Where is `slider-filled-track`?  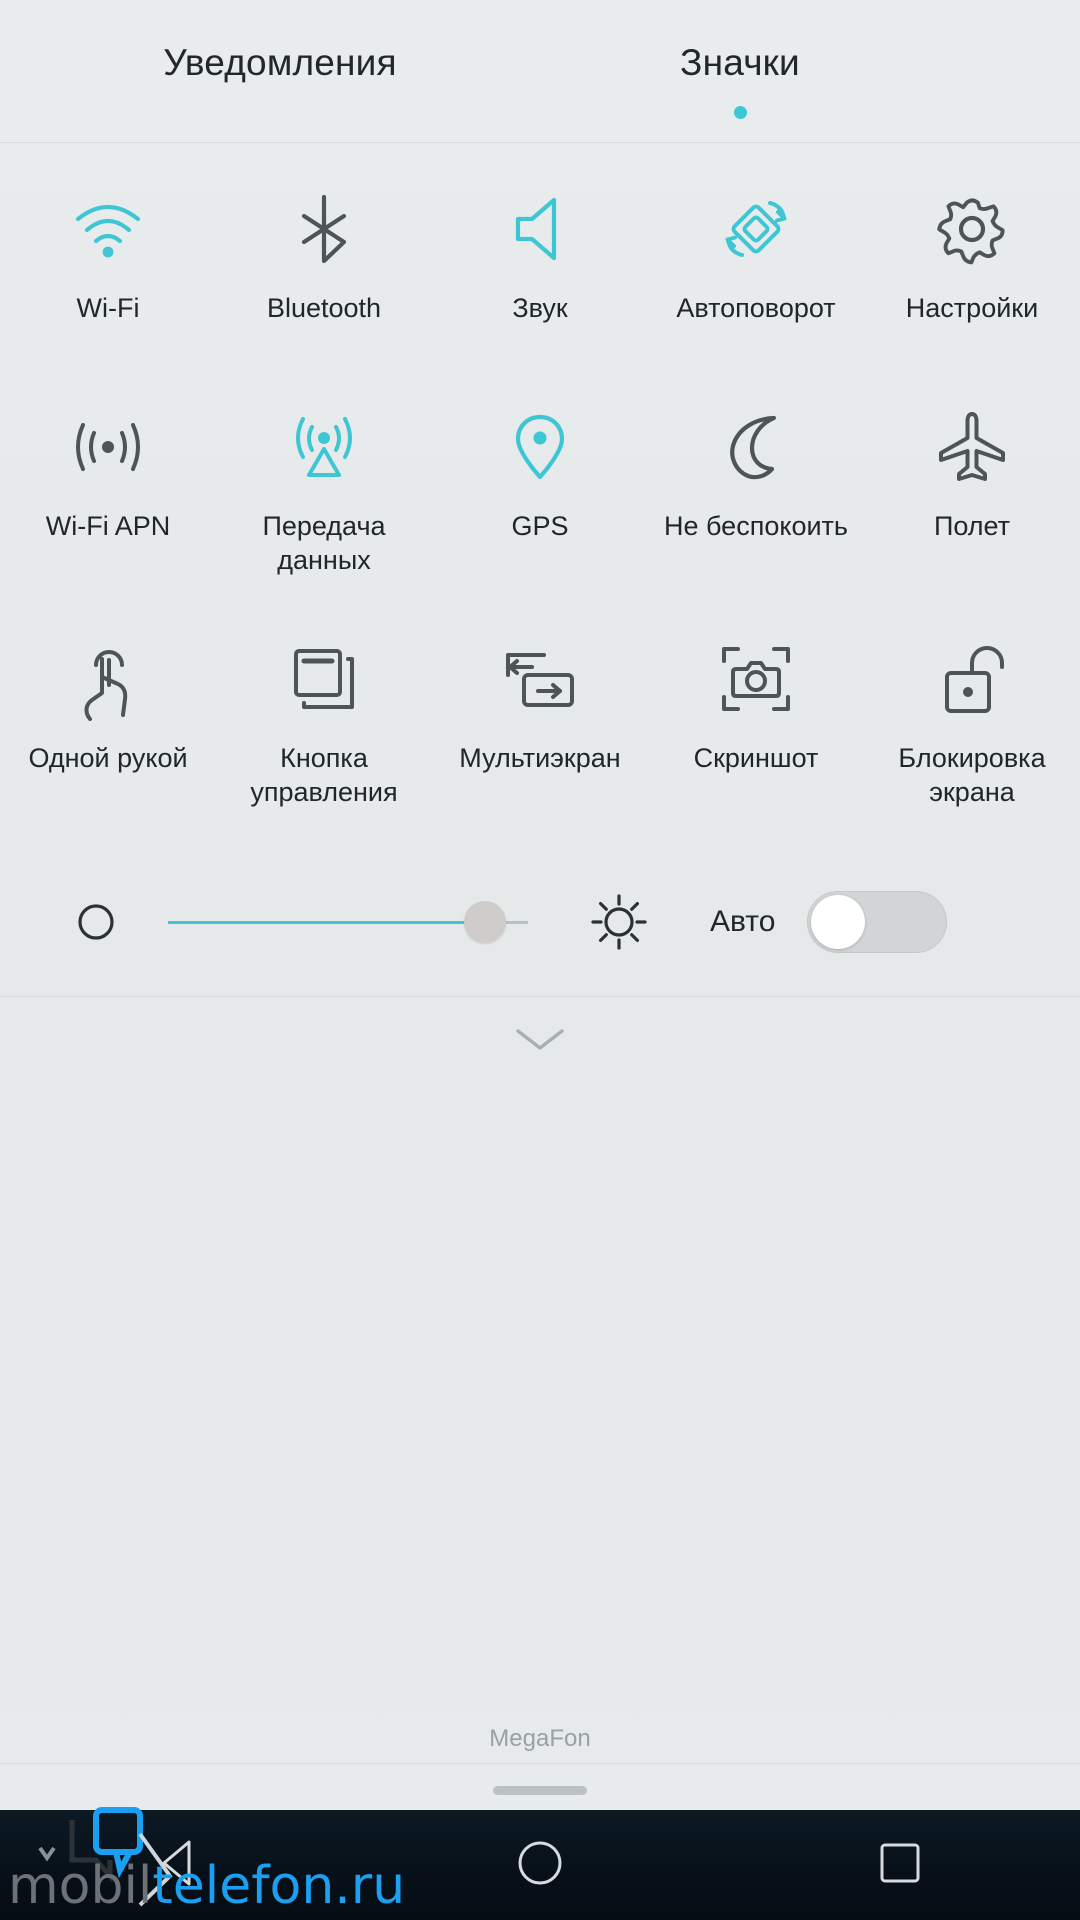
slider-filled-track is located at coordinates (326, 922).